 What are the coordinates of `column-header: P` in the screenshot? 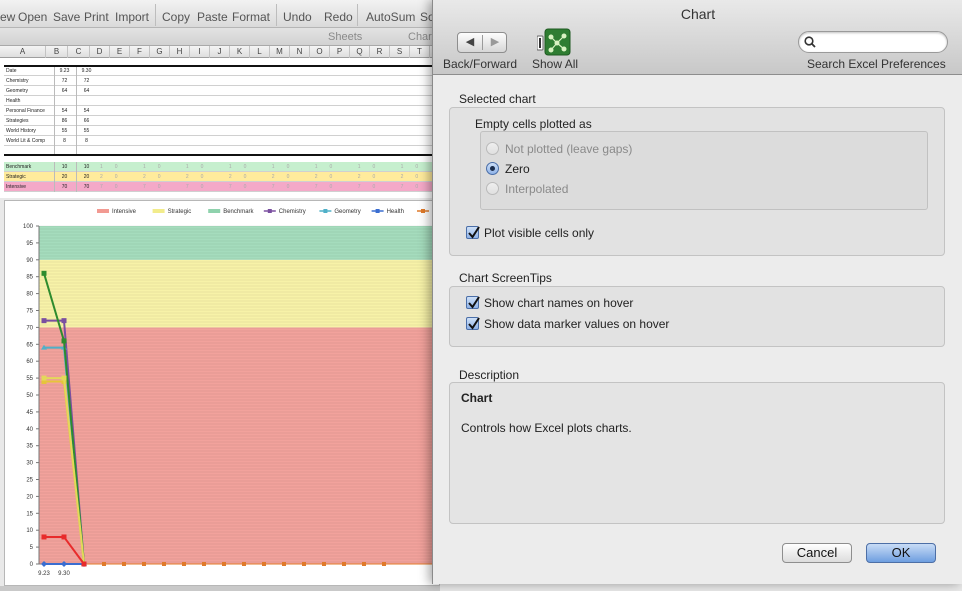 It's located at (340, 52).